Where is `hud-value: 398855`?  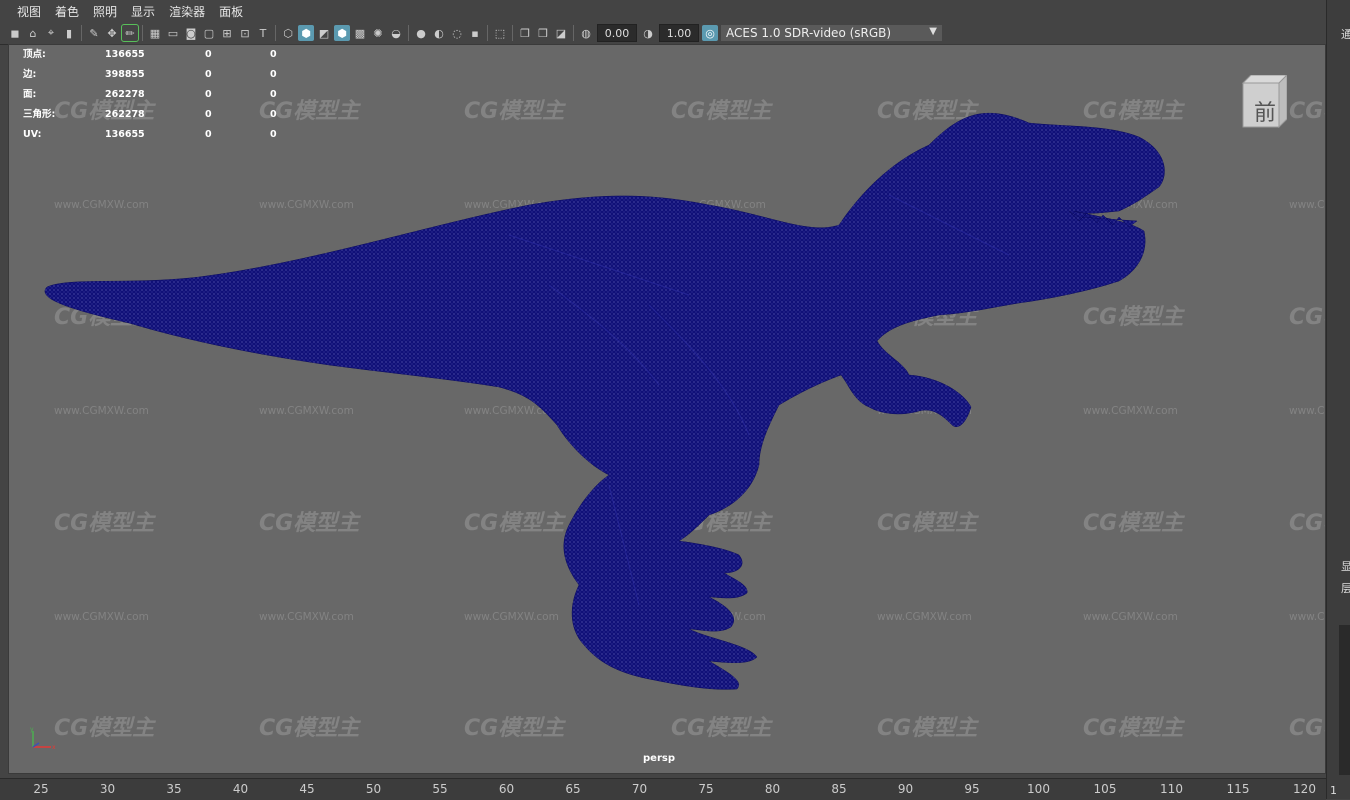
hud-value: 398855 is located at coordinates (125, 74).